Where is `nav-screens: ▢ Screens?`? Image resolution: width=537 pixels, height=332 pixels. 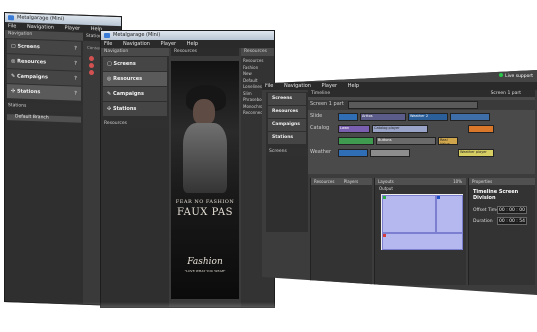
nav-screens: ▢ Screens? is located at coordinates (44, 47).